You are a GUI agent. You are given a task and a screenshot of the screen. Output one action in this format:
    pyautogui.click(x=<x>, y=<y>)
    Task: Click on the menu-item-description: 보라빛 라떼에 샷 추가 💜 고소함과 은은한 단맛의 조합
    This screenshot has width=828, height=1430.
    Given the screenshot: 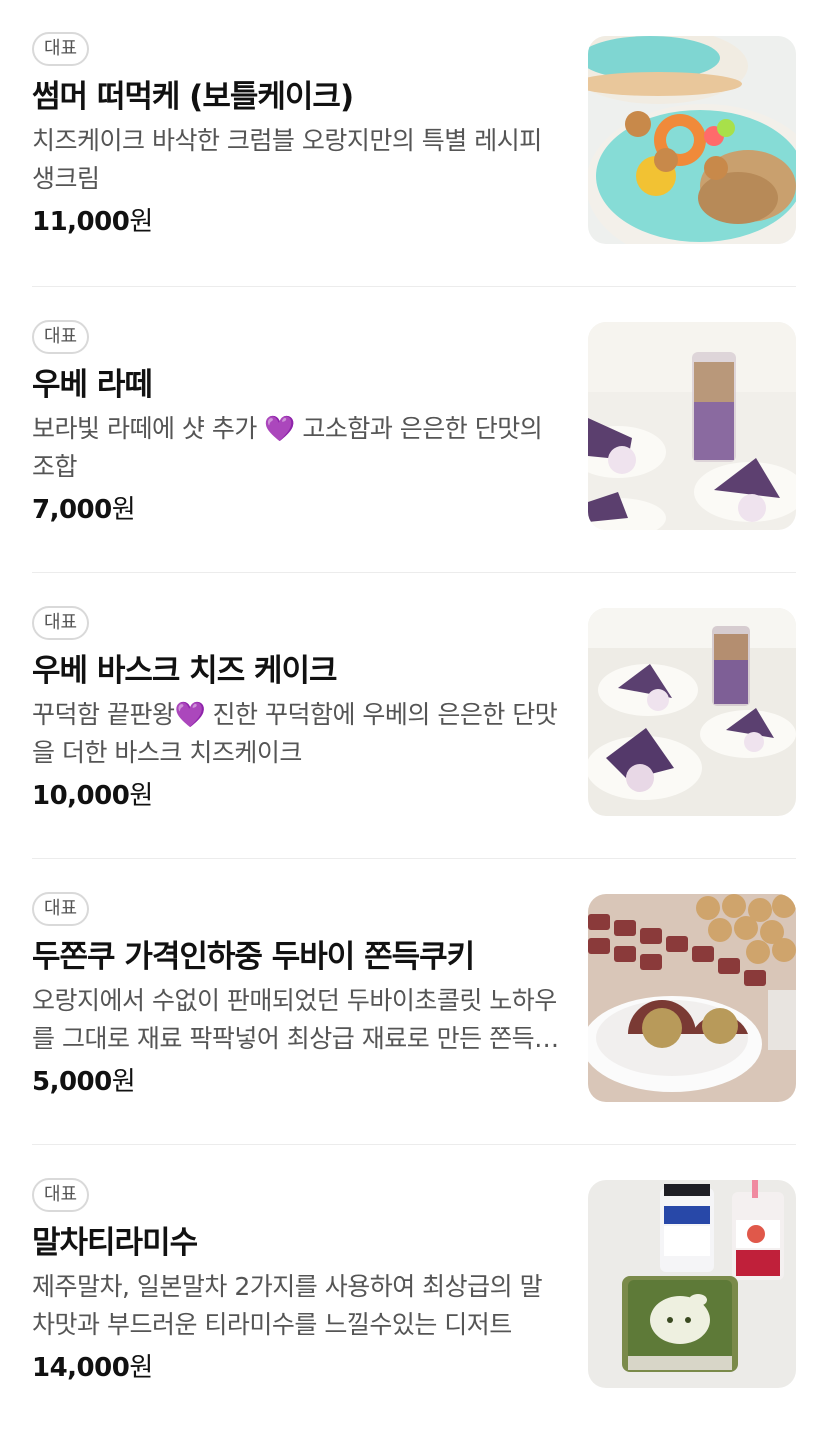 What is the action you would take?
    pyautogui.click(x=287, y=447)
    